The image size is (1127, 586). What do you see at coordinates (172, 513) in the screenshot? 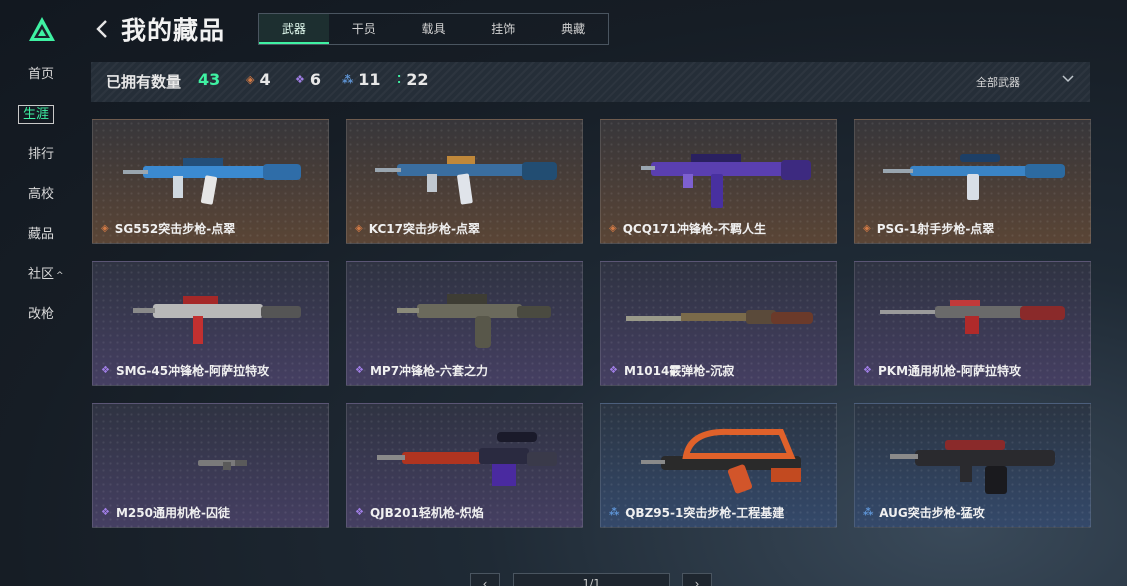
I see `weapon-name: M250通用机枪-囚徒` at bounding box center [172, 513].